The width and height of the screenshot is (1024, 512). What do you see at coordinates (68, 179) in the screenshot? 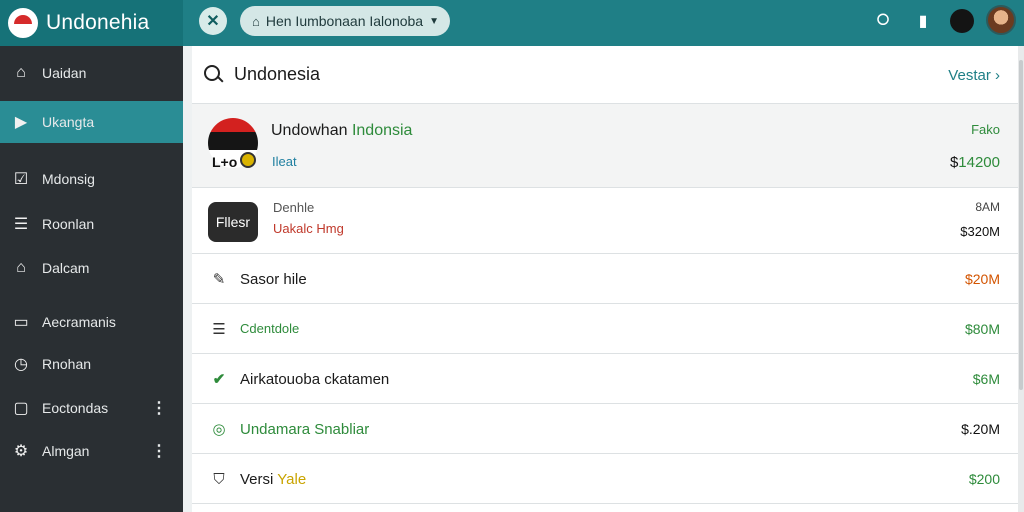
I see `sidebar-item-label: Mdonsig` at bounding box center [68, 179].